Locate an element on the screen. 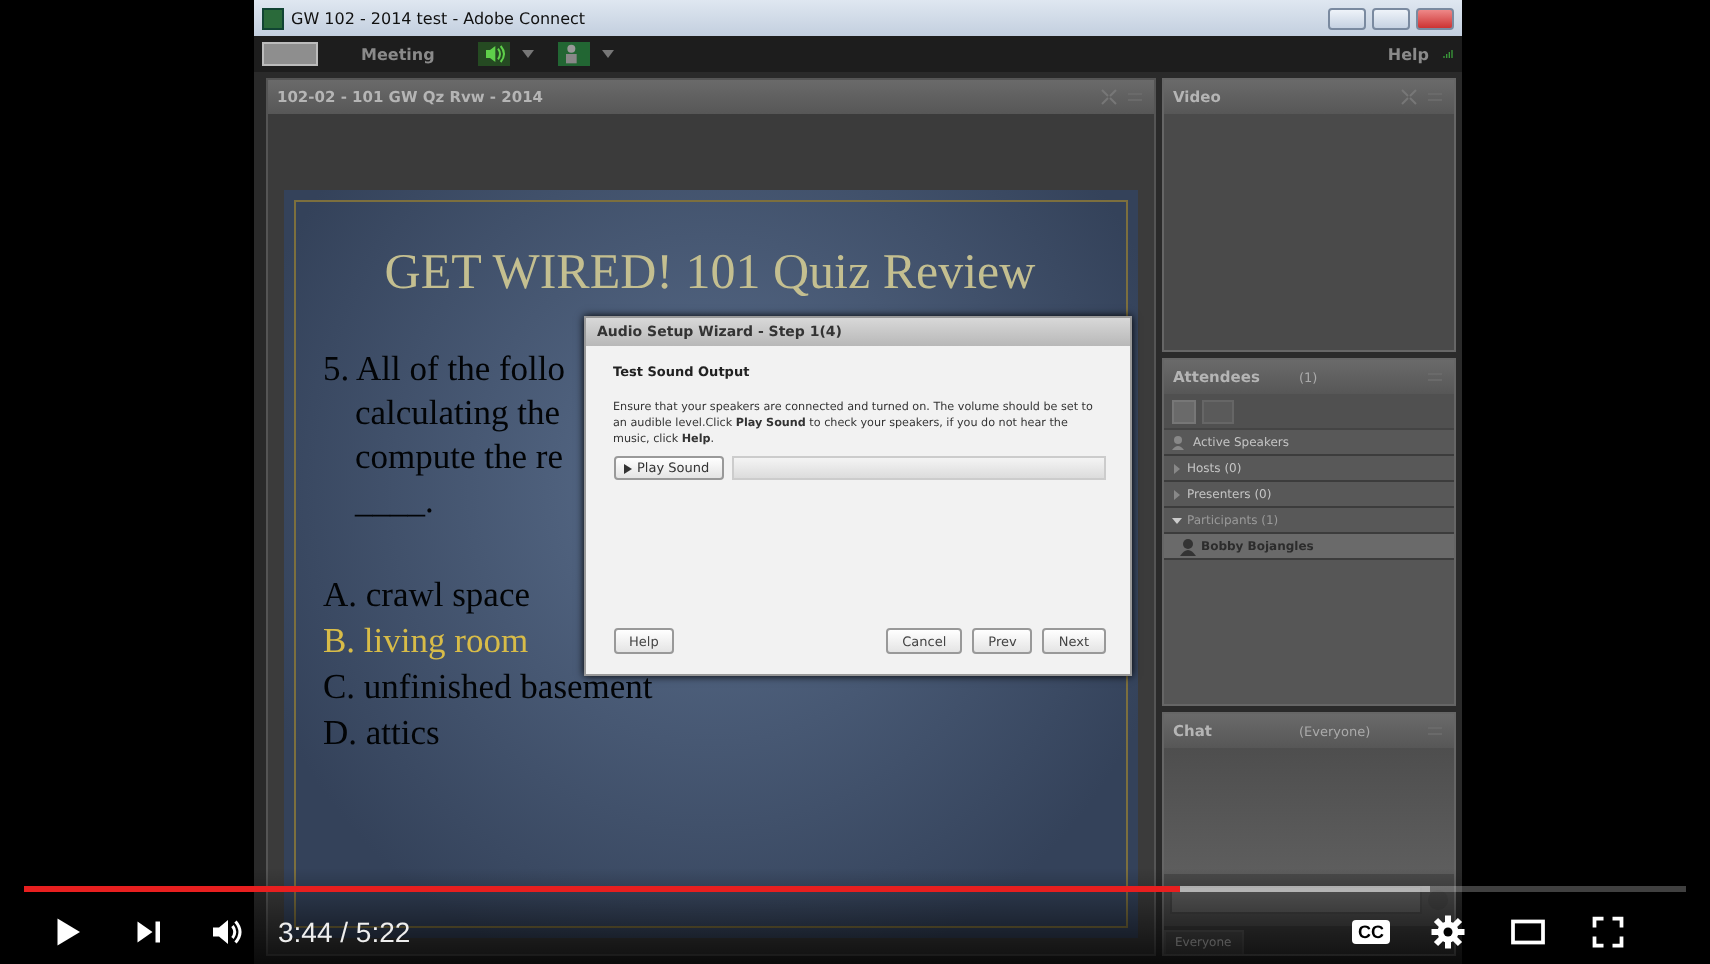  person-icon is located at coordinates (1187, 546).